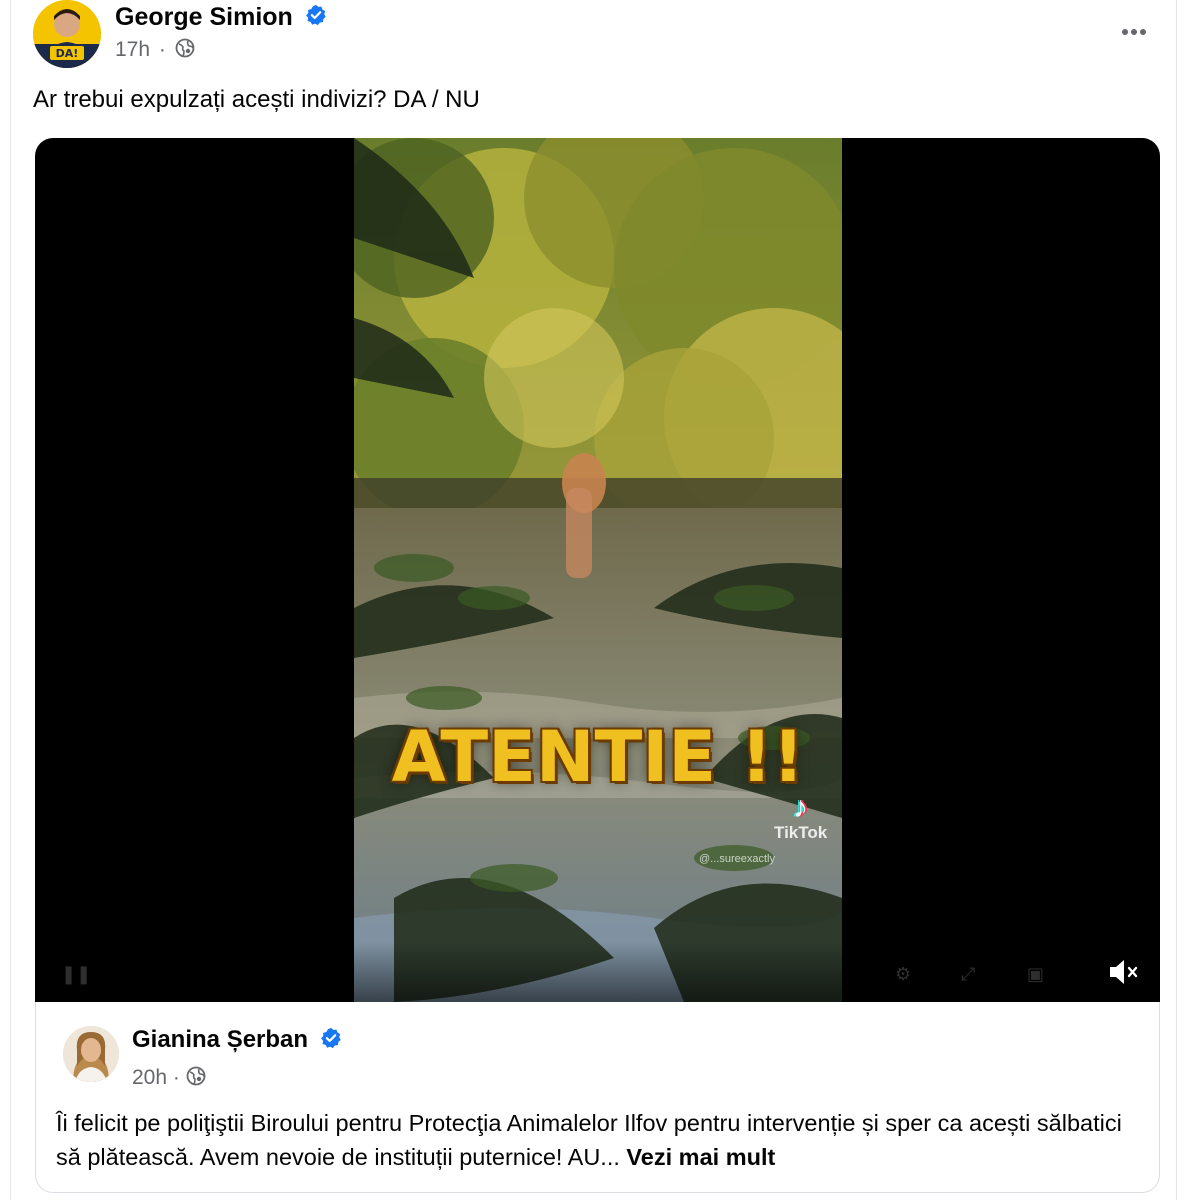 The height and width of the screenshot is (1200, 1185). What do you see at coordinates (1035, 974) in the screenshot?
I see `pip-icon: ▣` at bounding box center [1035, 974].